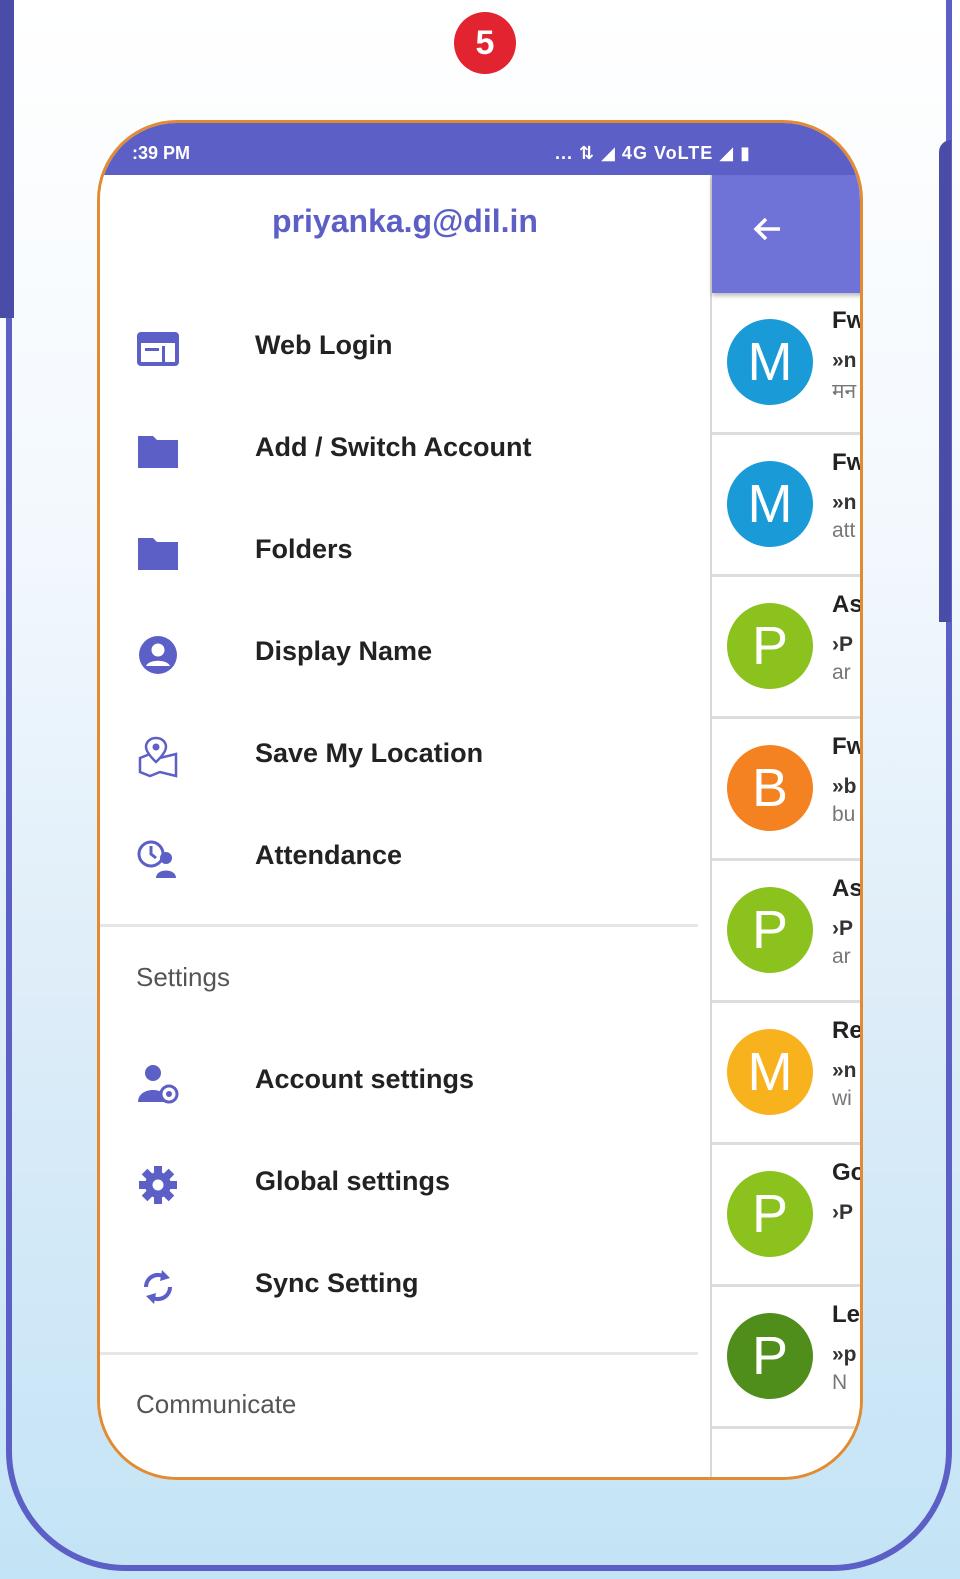 The image size is (960, 1579). I want to click on message-row: M Fw »n att, so click(787, 506).